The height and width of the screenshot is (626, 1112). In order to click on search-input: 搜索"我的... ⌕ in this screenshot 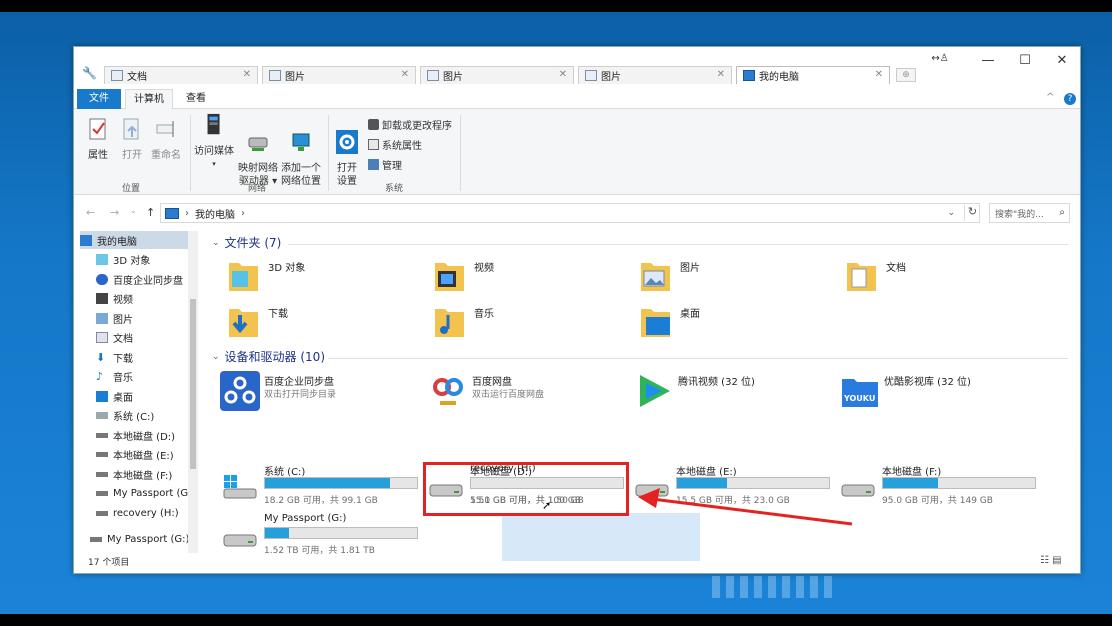, I will do `click(1029, 213)`.